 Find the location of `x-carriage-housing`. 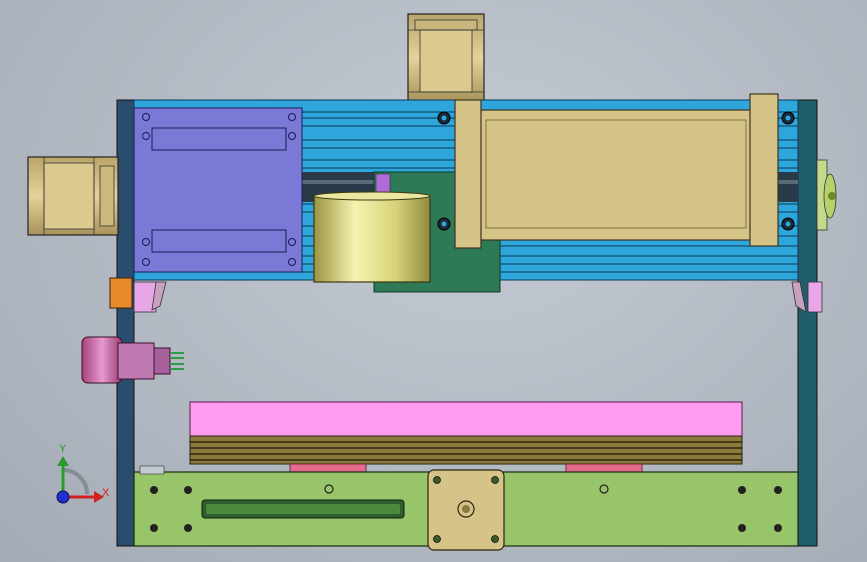

x-carriage-housing is located at coordinates (616, 175).